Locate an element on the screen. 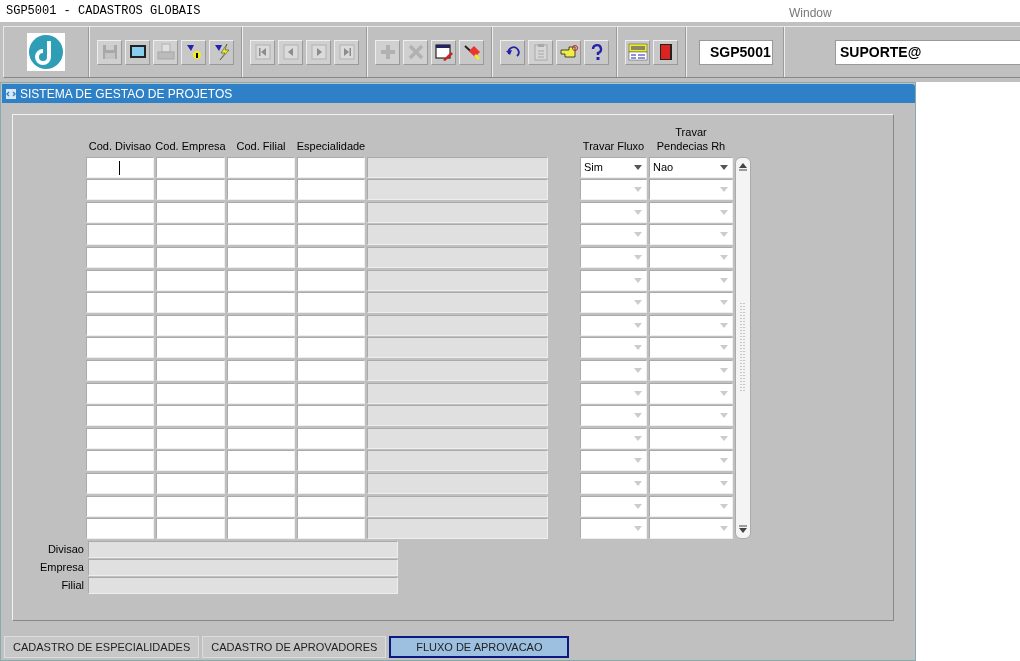 Image resolution: width=1020 pixels, height=661 pixels. dropdown-field: Nao is located at coordinates (691, 167).